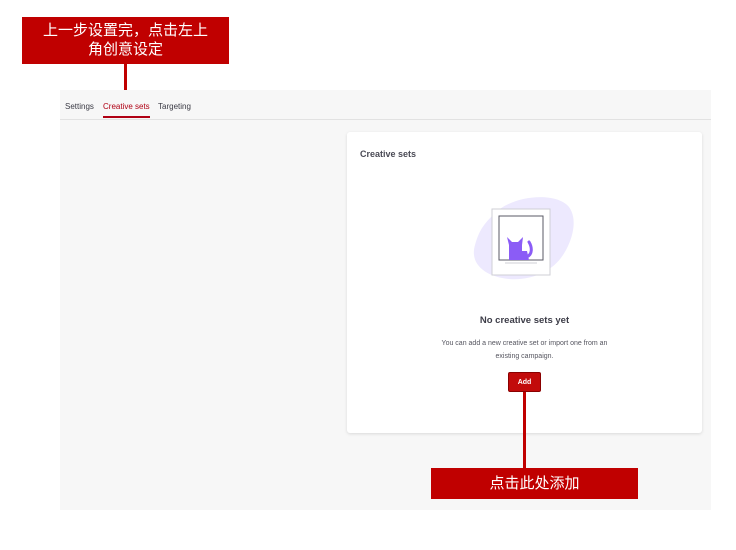  Describe the element at coordinates (524, 320) in the screenshot. I see `empty-state-title: No creative sets yet` at that location.